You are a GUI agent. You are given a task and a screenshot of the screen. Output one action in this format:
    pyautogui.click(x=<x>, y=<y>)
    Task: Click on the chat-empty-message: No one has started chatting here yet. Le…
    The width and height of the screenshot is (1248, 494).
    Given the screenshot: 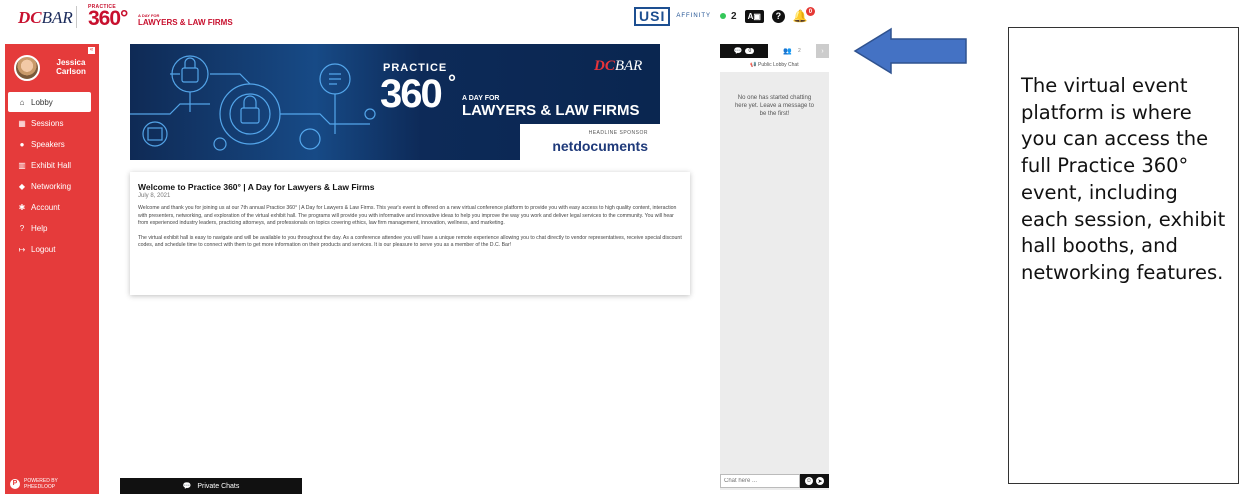 What is the action you would take?
    pyautogui.click(x=774, y=106)
    